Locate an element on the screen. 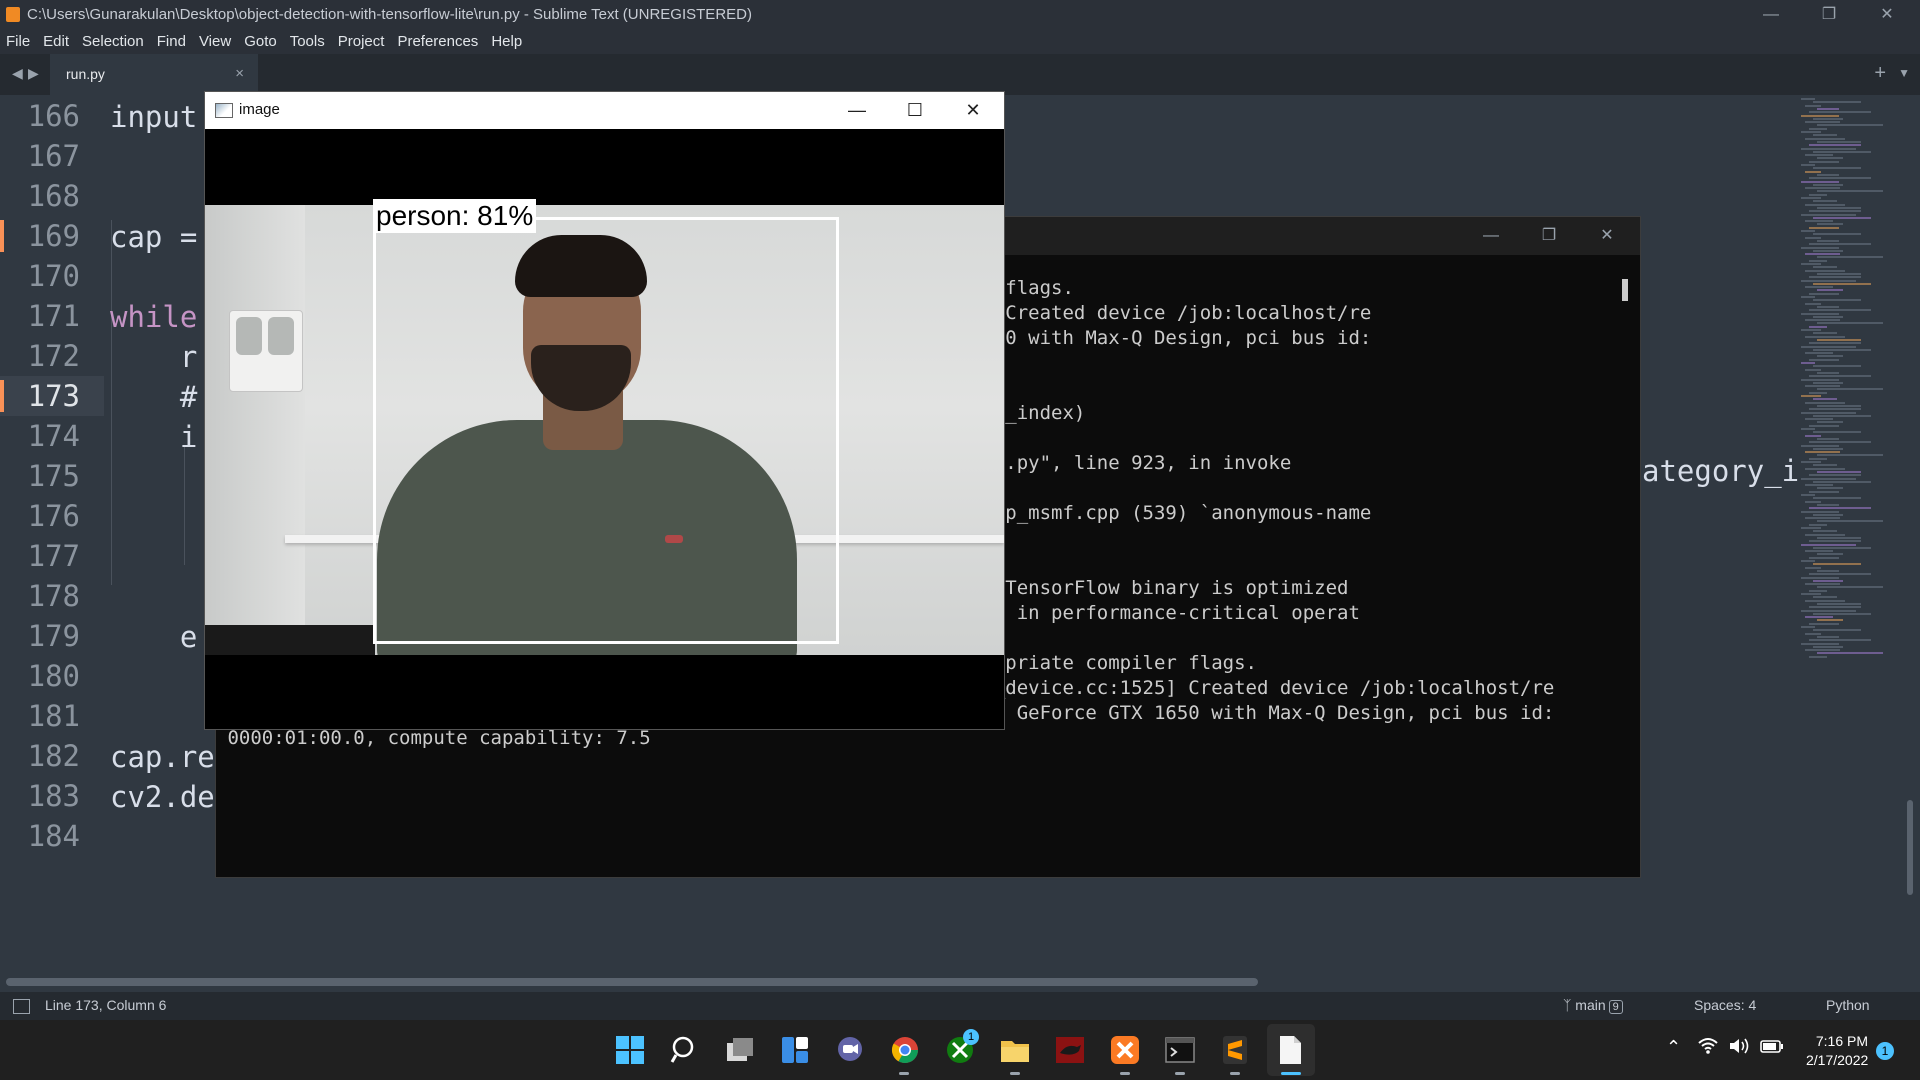 The height and width of the screenshot is (1080, 1920). line-number: 175 is located at coordinates (52, 476).